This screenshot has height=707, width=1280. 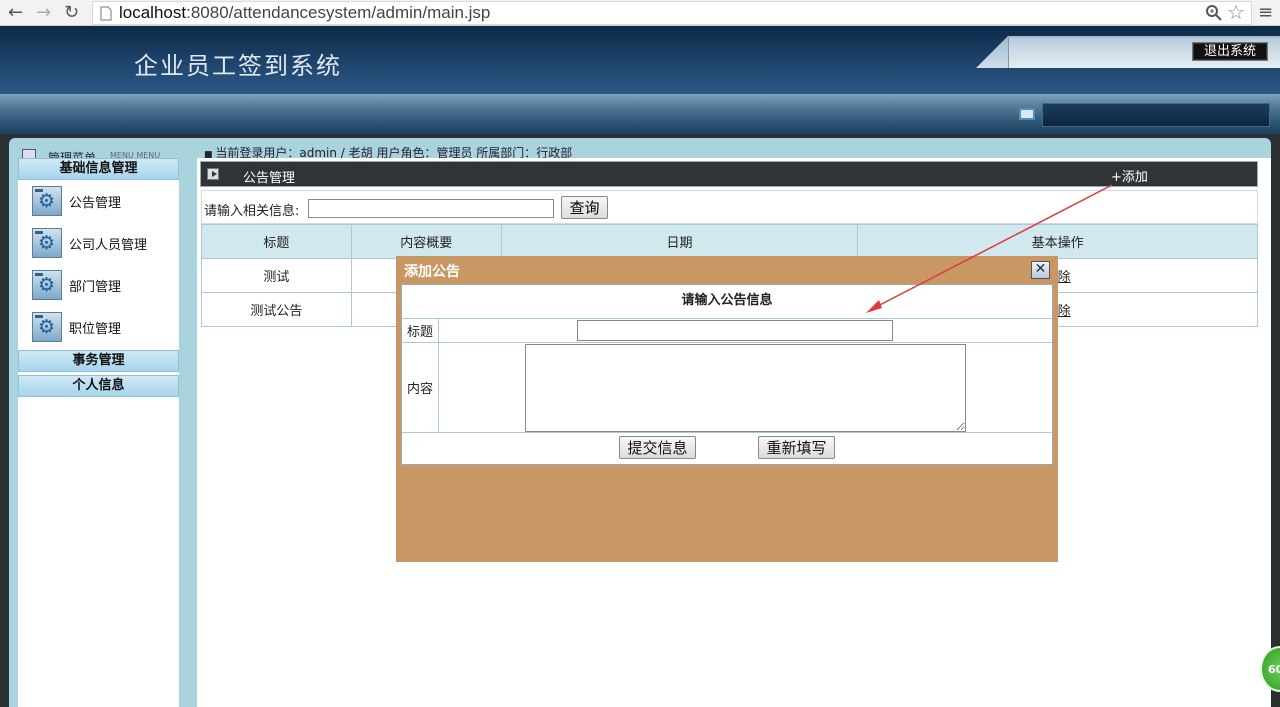 I want to click on arrow-line, so click(x=992, y=247).